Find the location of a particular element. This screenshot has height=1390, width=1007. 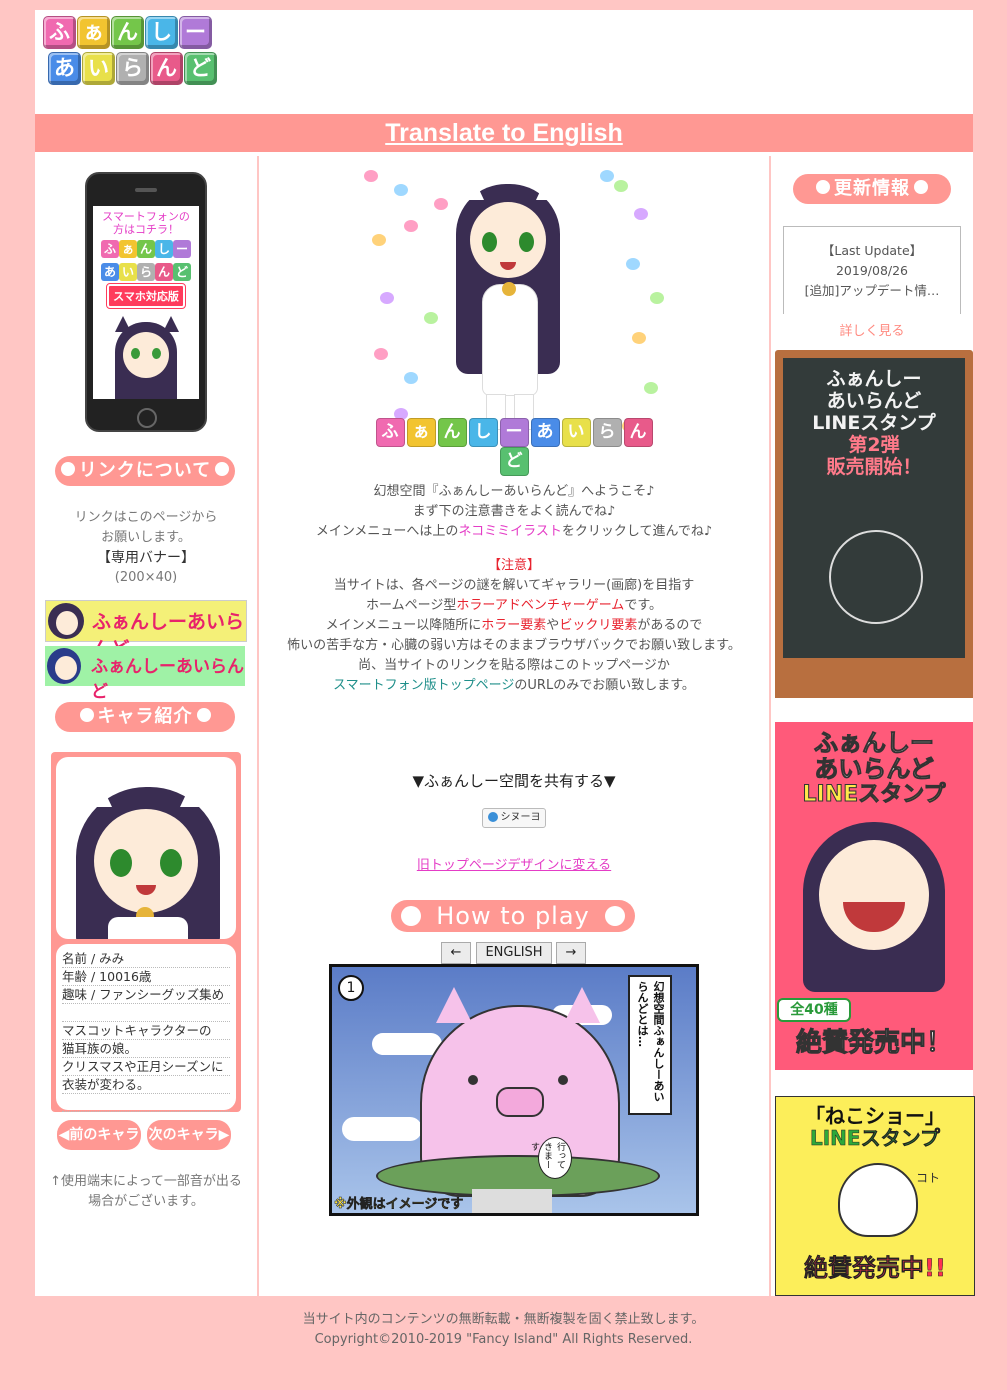

phone-screen: スマートフォンの 方はコチラ！ ふぁんしー あいらんど スマホ対応版 is located at coordinates (146, 302).